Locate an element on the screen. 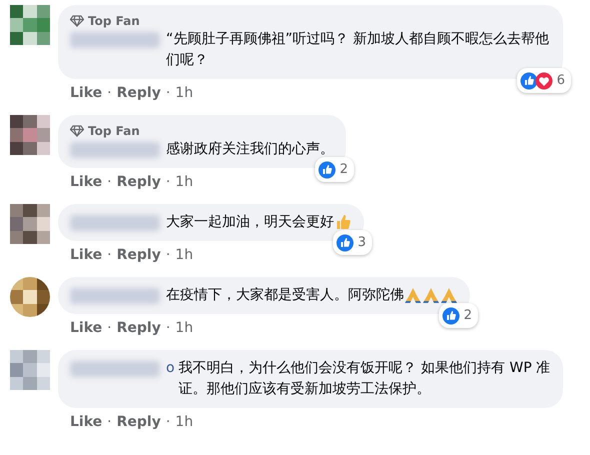 The image size is (590, 455). commenter-name: o is located at coordinates (170, 368).